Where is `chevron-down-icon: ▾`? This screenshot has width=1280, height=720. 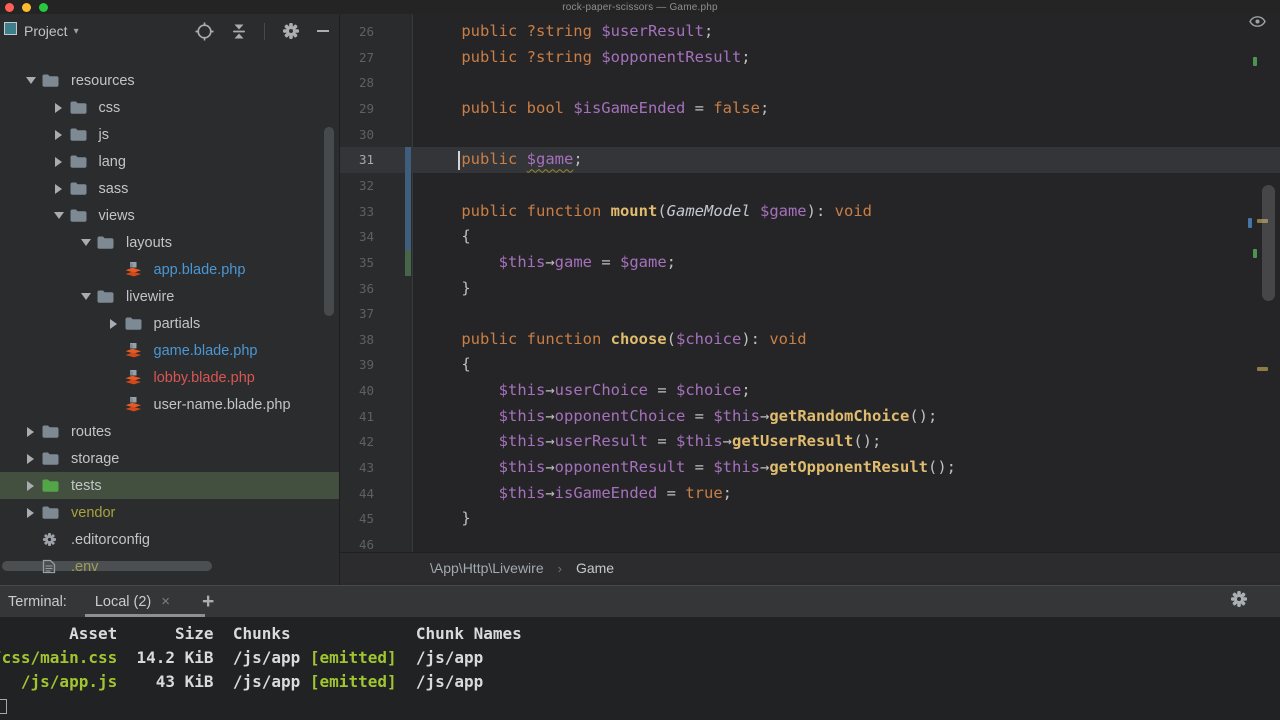 chevron-down-icon: ▾ is located at coordinates (76, 31).